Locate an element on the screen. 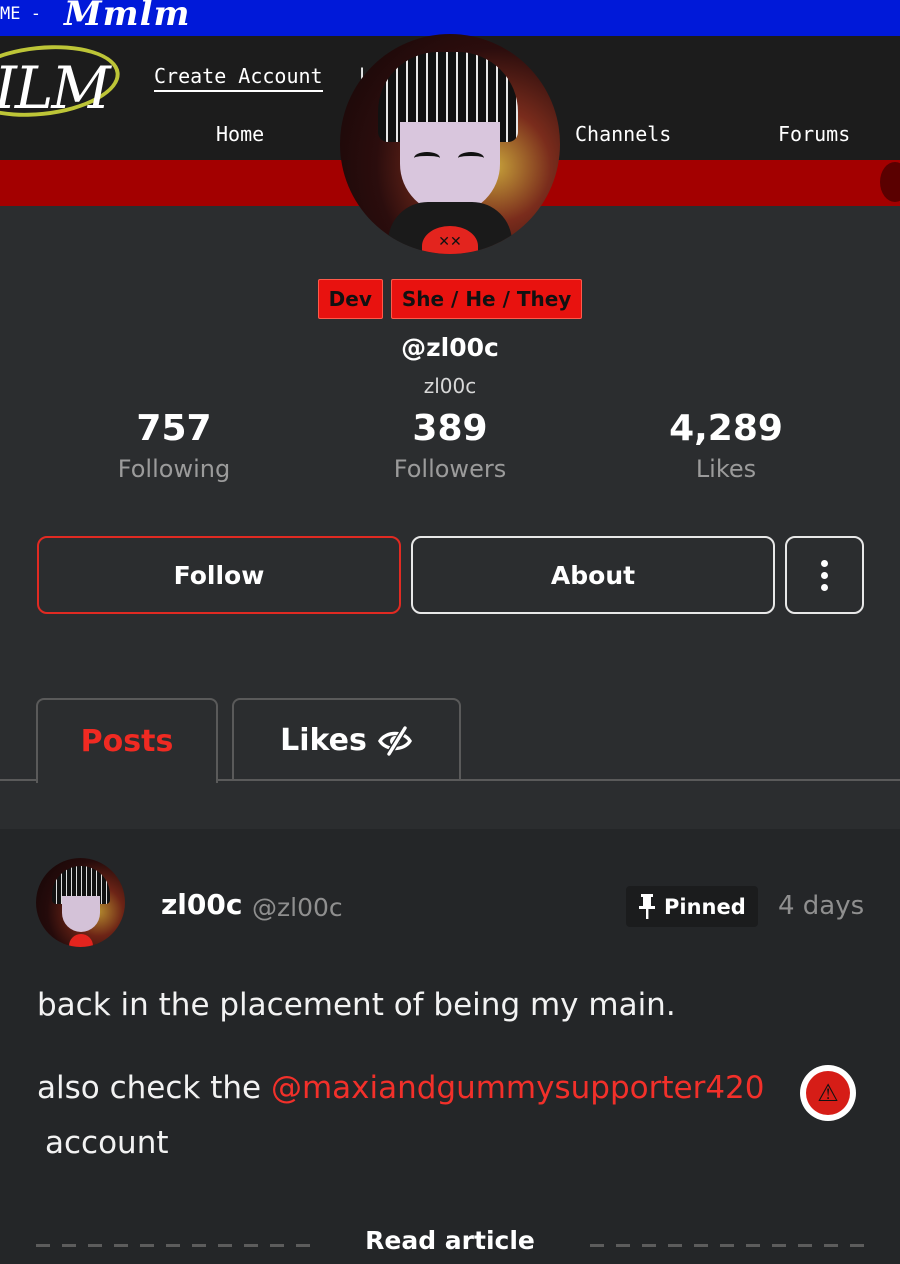 The width and height of the screenshot is (900, 1264). pinned-label: Pinned is located at coordinates (705, 906).